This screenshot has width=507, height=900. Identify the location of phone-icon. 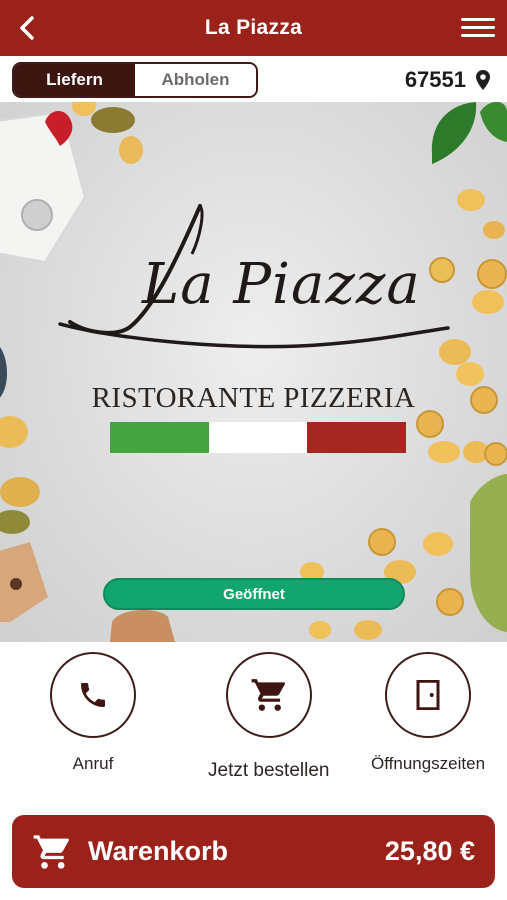
(93, 695).